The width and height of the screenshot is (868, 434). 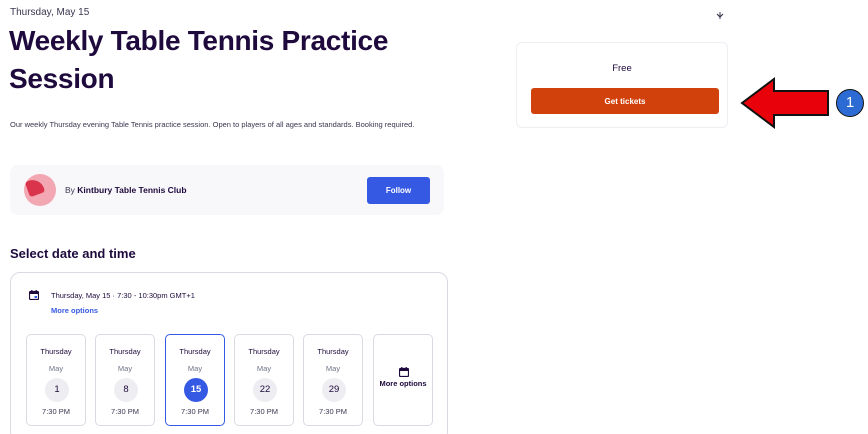 What do you see at coordinates (784, 103) in the screenshot?
I see `arrow-left-icon` at bounding box center [784, 103].